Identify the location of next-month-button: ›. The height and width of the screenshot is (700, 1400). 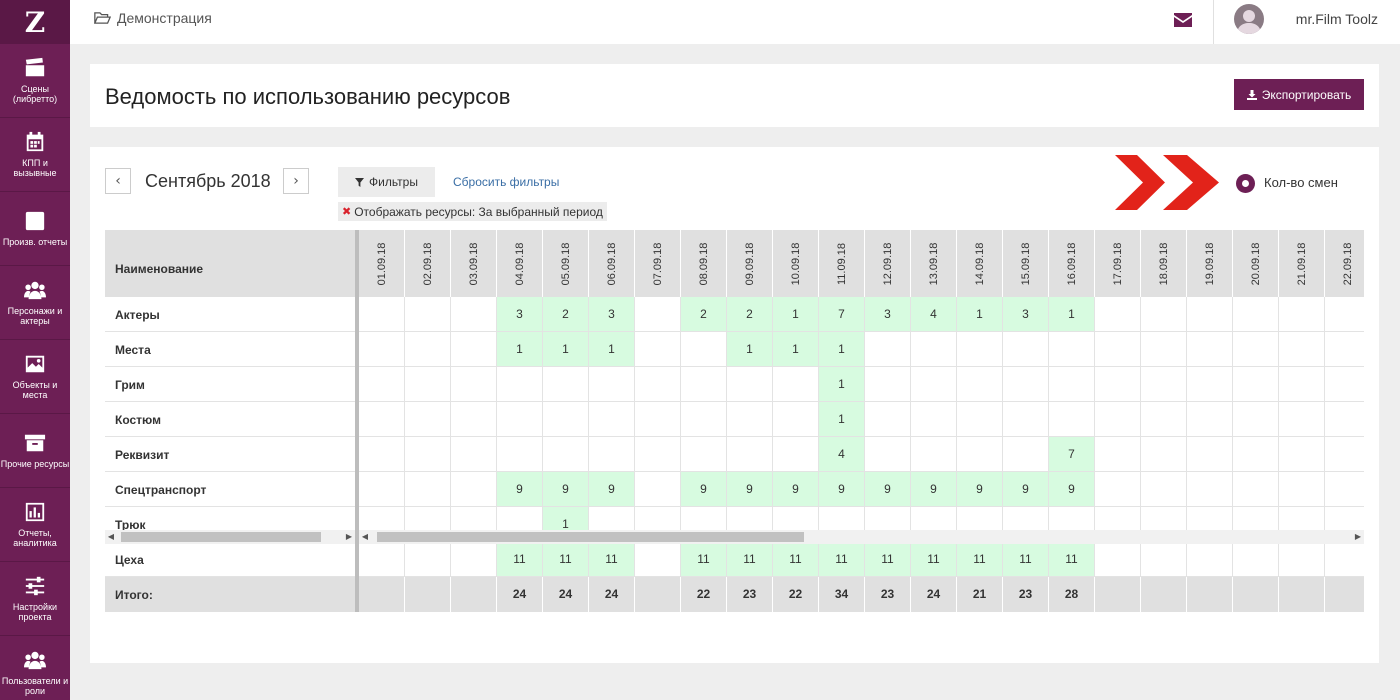
(296, 181).